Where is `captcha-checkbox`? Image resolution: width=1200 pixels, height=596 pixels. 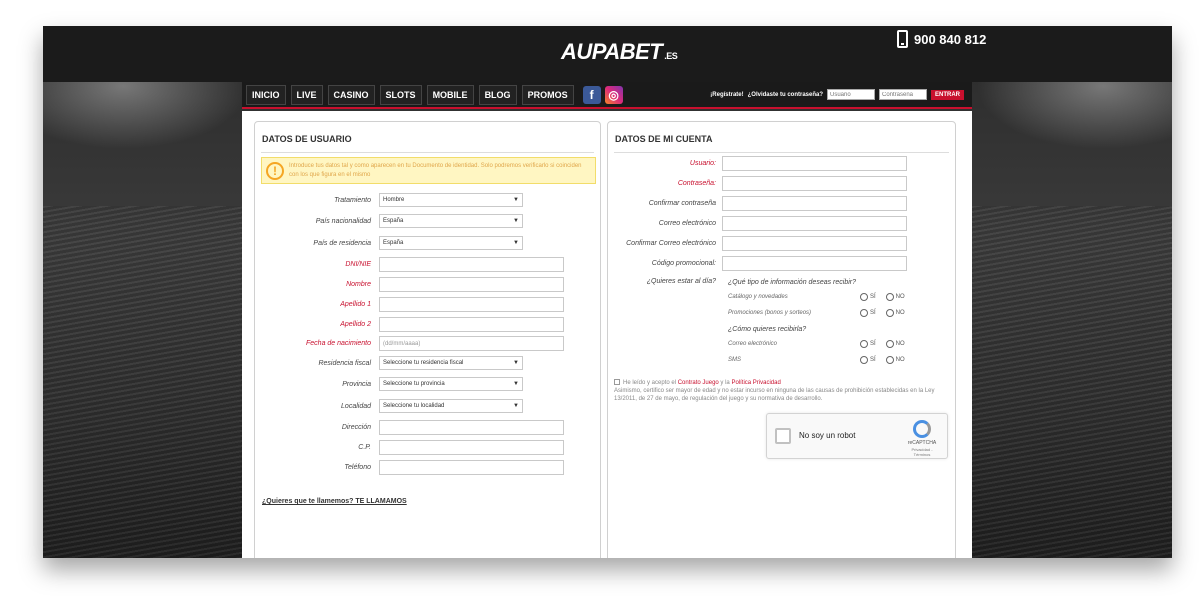 captcha-checkbox is located at coordinates (783, 436).